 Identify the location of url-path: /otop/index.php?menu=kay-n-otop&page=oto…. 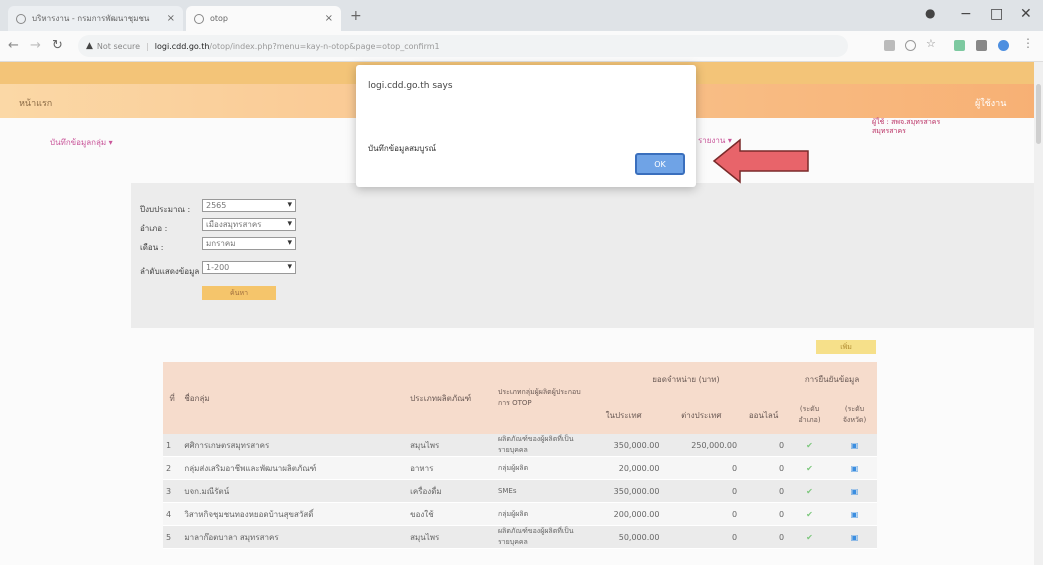
(324, 46).